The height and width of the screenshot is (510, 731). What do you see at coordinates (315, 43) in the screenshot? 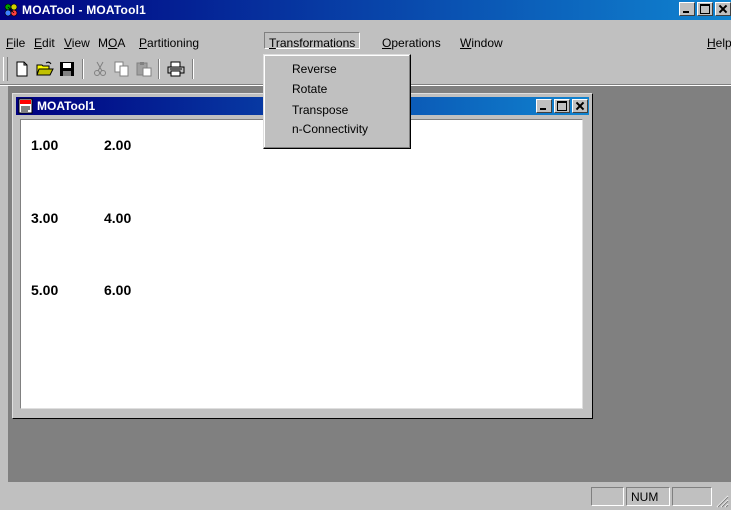
I see `menu-label-part: ransformations` at bounding box center [315, 43].